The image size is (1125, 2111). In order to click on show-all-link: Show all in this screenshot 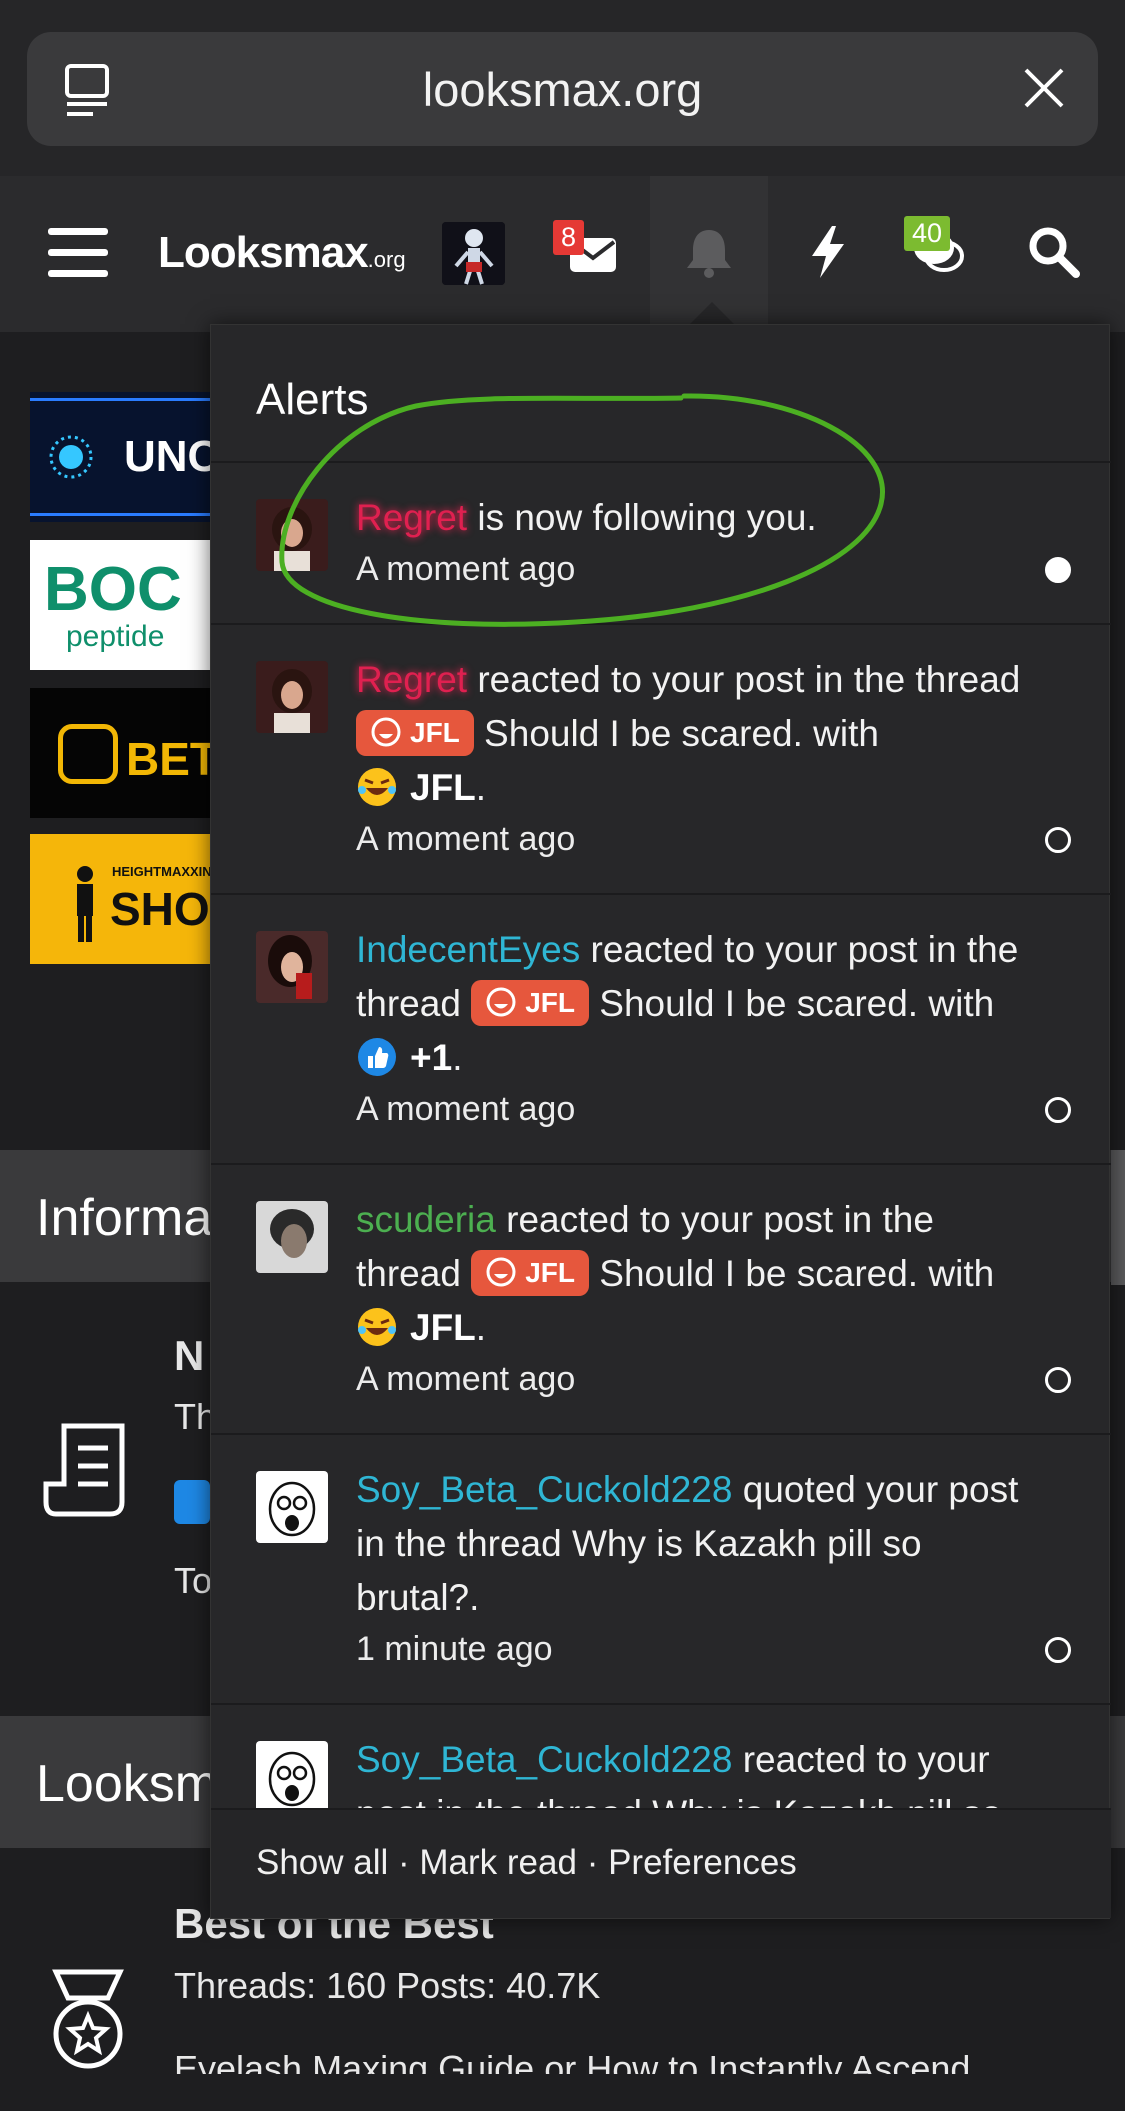, I will do `click(322, 1862)`.